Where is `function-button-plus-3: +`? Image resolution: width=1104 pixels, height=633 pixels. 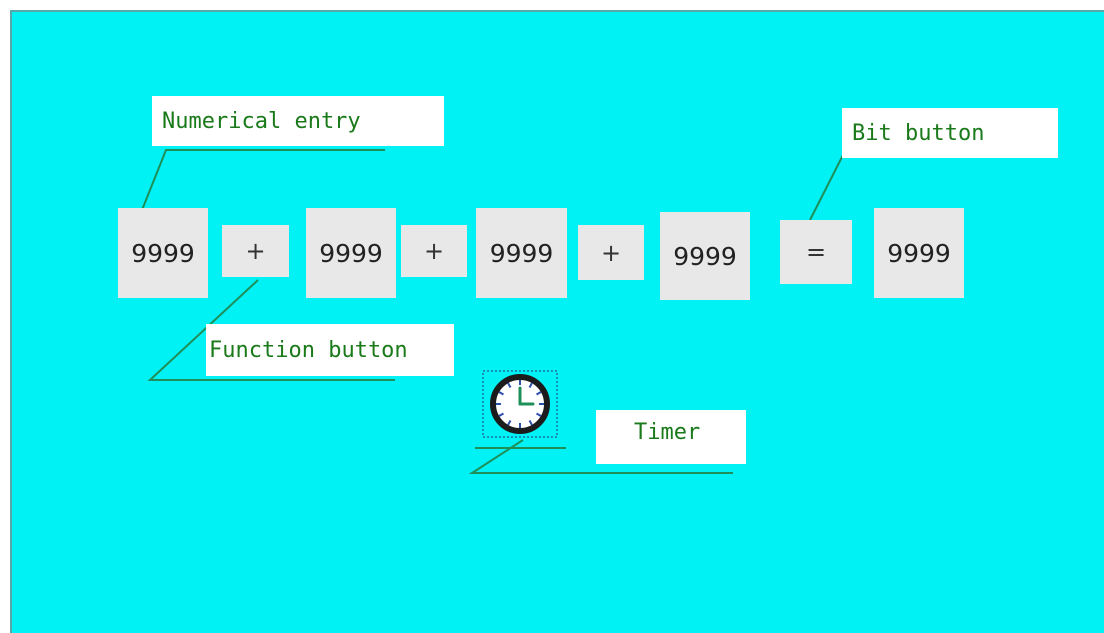 function-button-plus-3: + is located at coordinates (611, 252).